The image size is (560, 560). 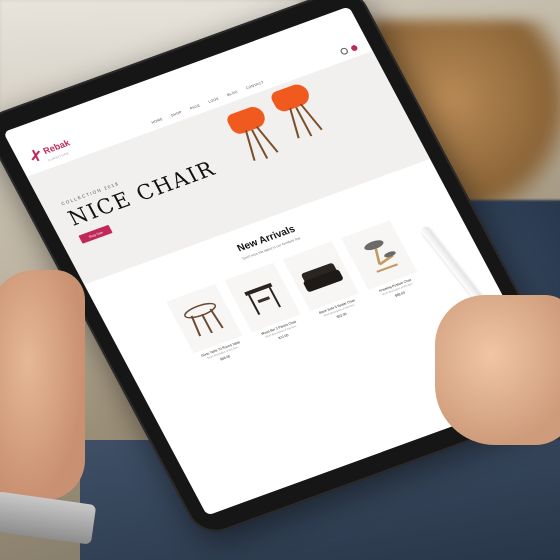 I want to click on round-glass-table-icon, so click(x=204, y=319).